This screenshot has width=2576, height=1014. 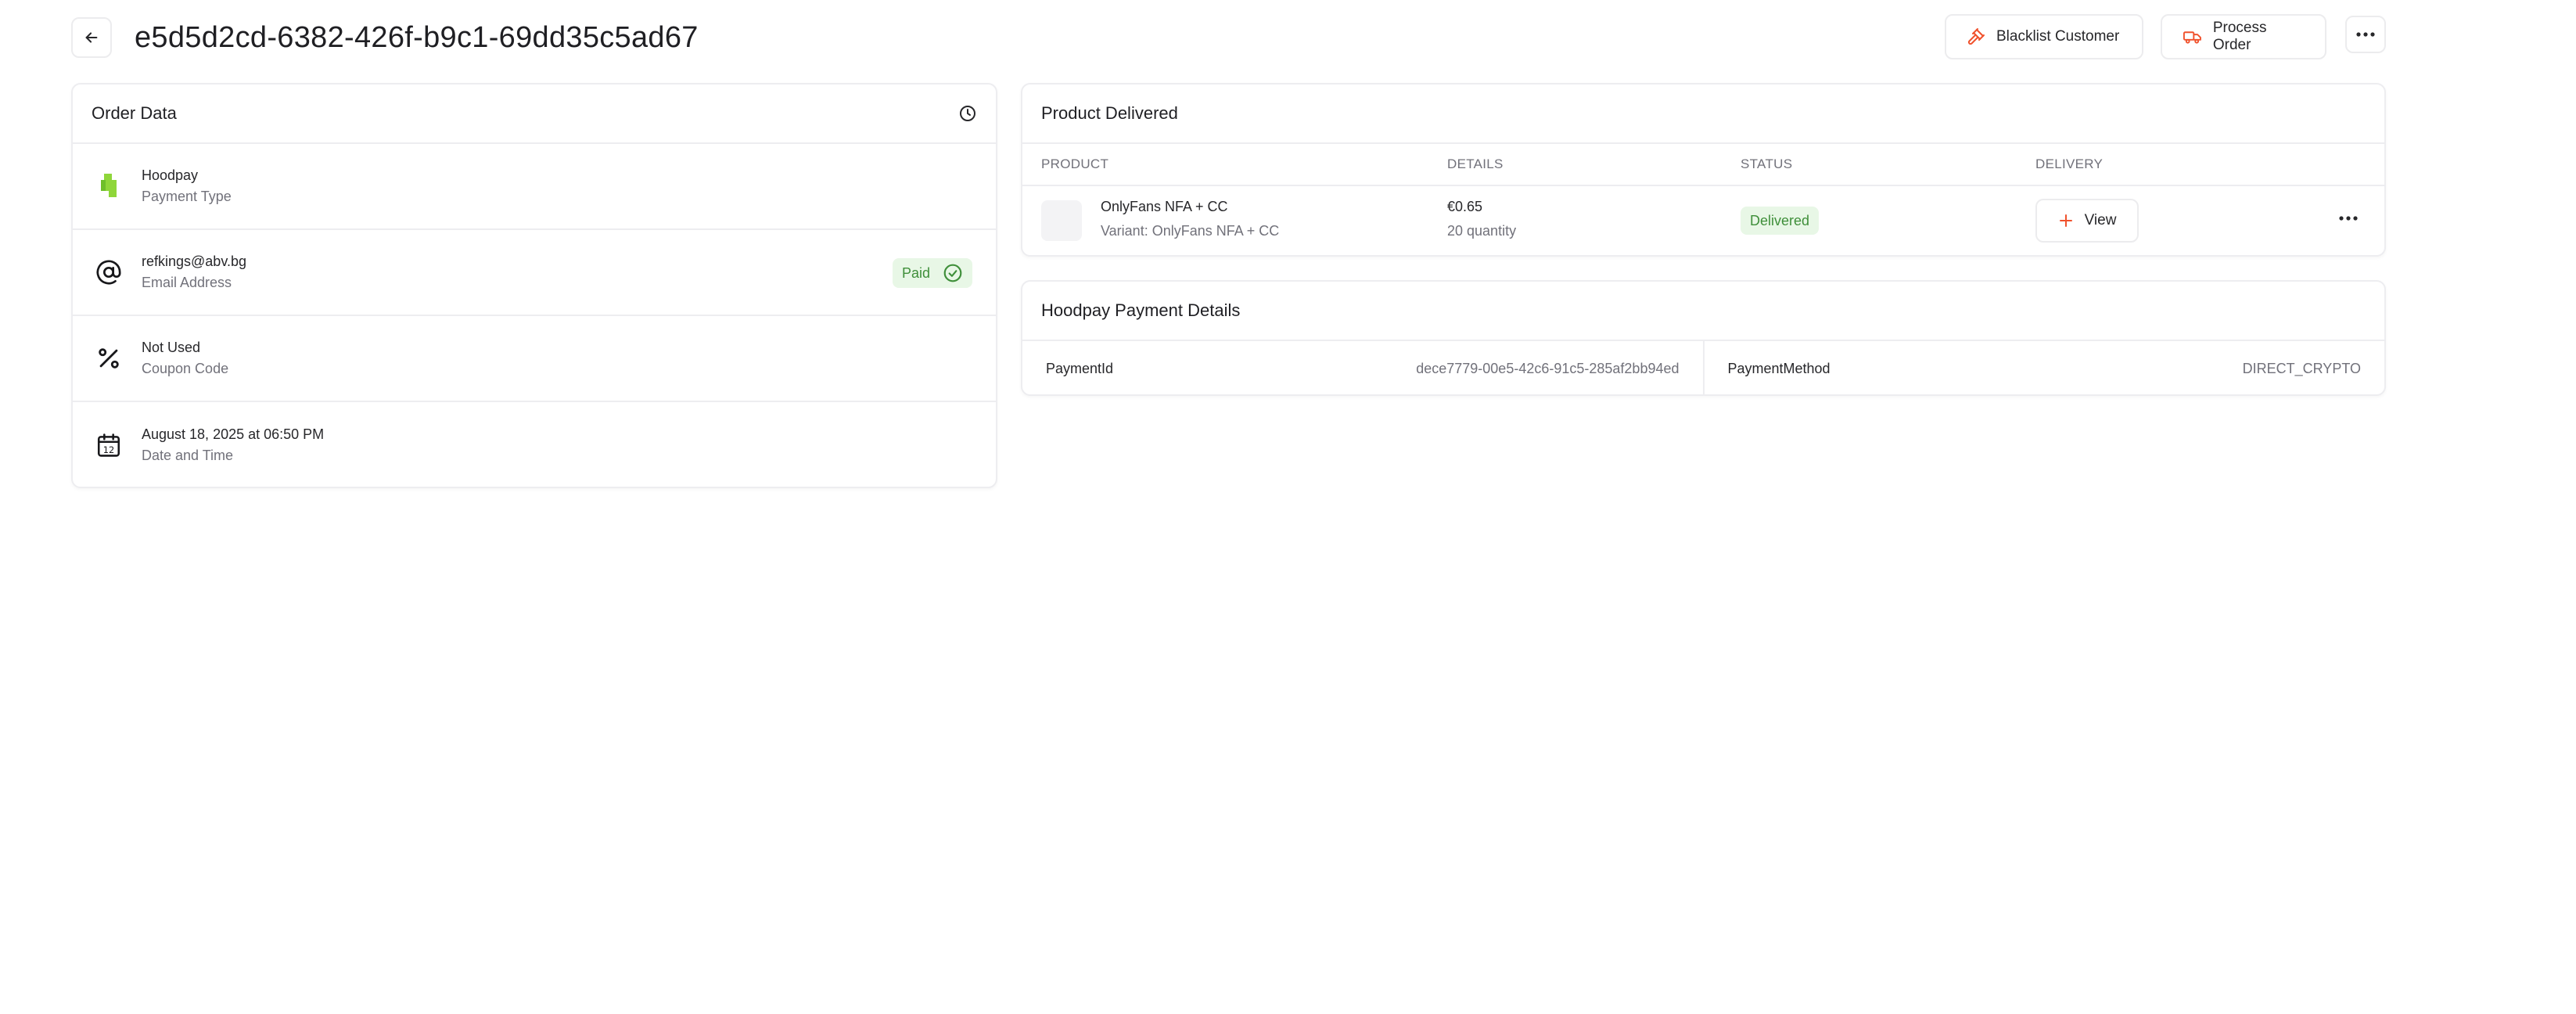 What do you see at coordinates (109, 186) in the screenshot?
I see `hoodpay-logo-icon` at bounding box center [109, 186].